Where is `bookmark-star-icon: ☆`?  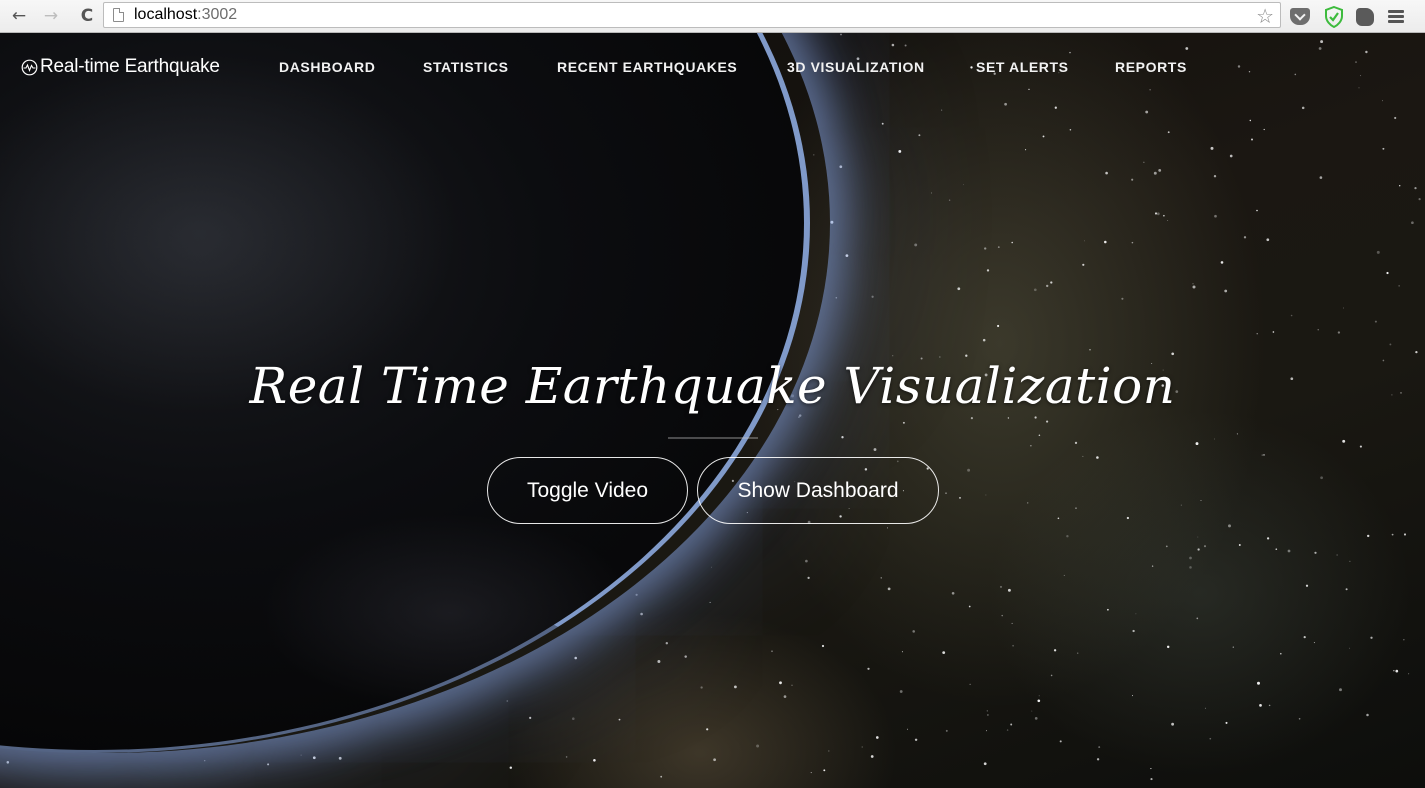
bookmark-star-icon: ☆ is located at coordinates (1265, 16).